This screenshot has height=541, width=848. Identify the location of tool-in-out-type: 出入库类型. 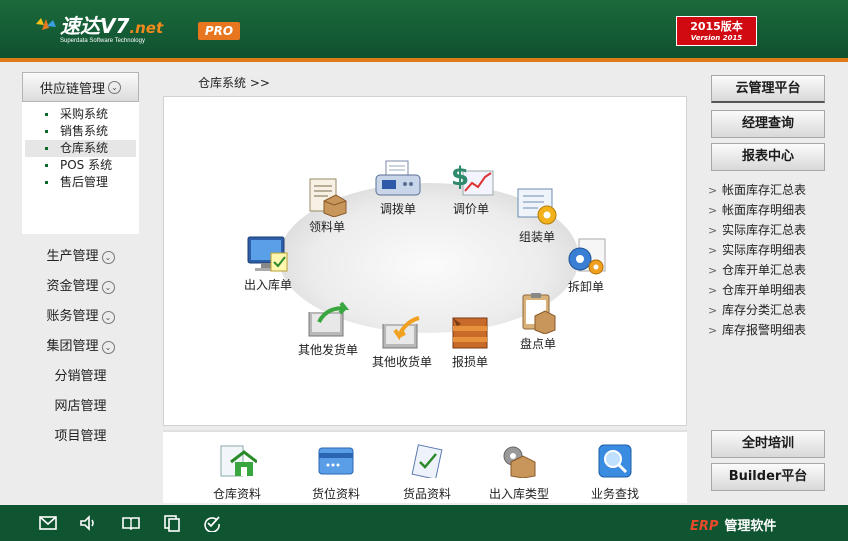
(519, 473).